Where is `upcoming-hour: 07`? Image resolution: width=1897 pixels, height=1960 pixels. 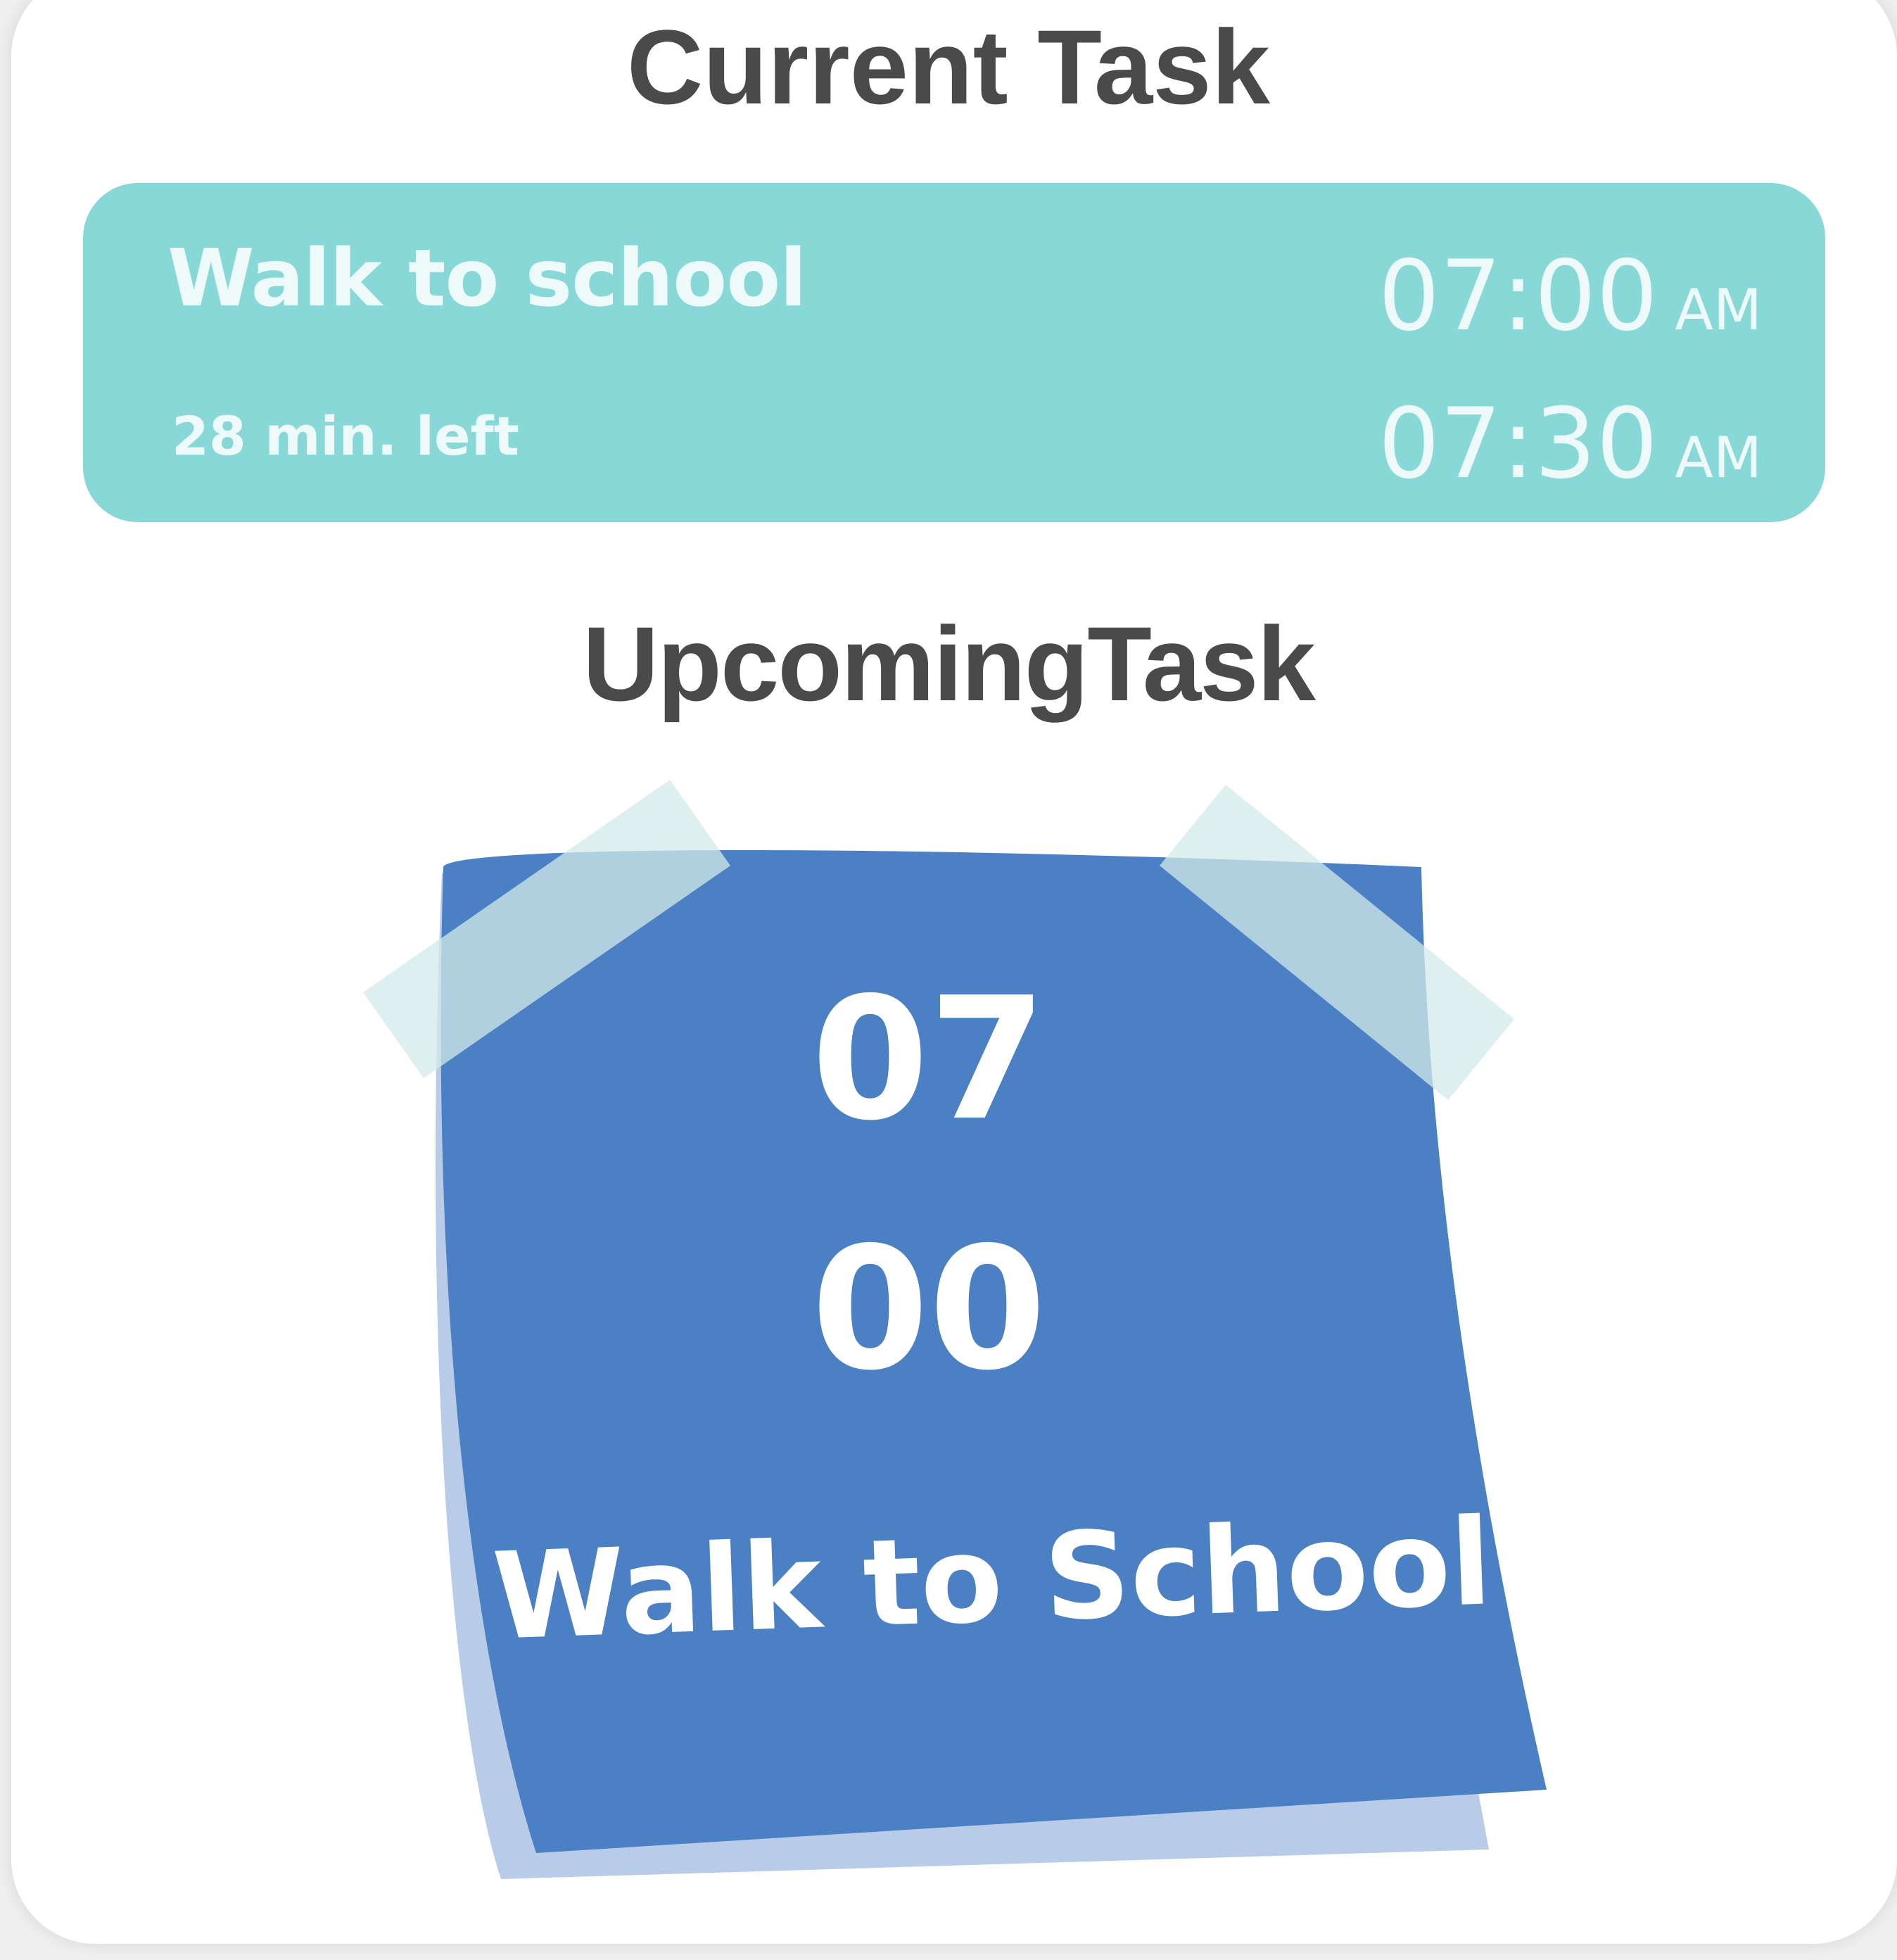 upcoming-hour: 07 is located at coordinates (928, 1059).